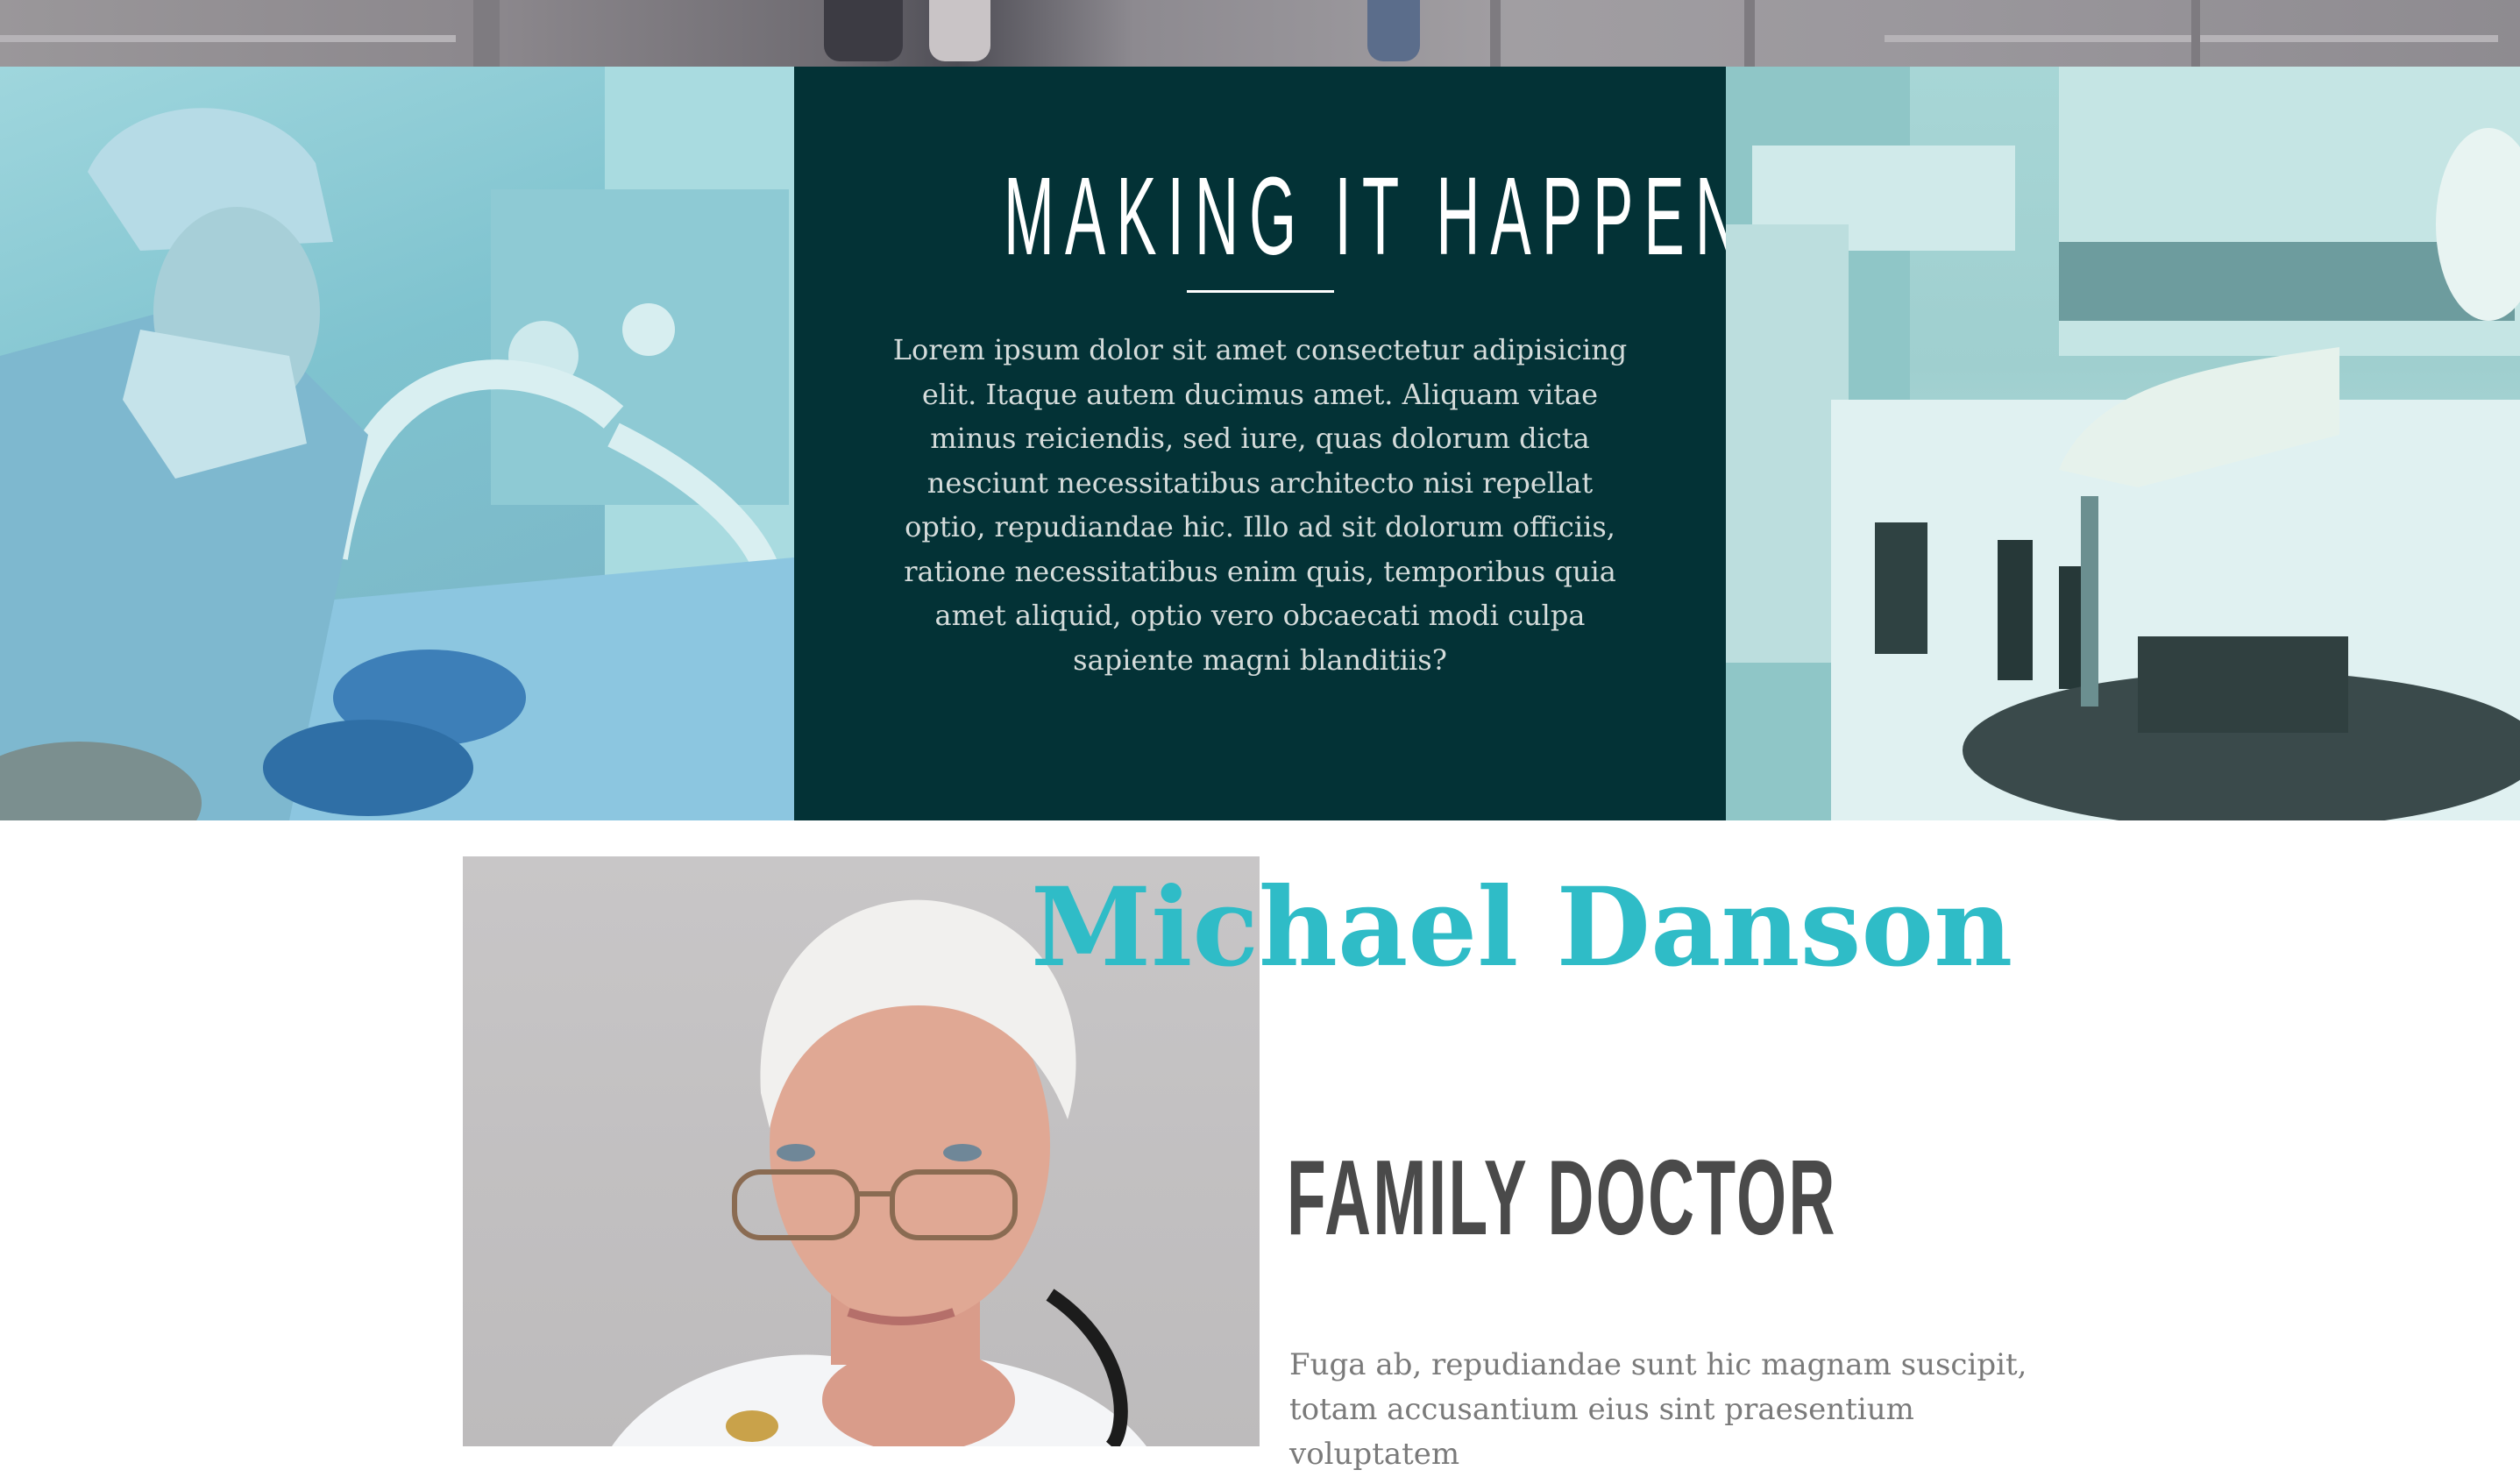 The height and width of the screenshot is (1477, 2520). I want to click on feature-title: MAKING IT HAPPEN, so click(1377, 216).